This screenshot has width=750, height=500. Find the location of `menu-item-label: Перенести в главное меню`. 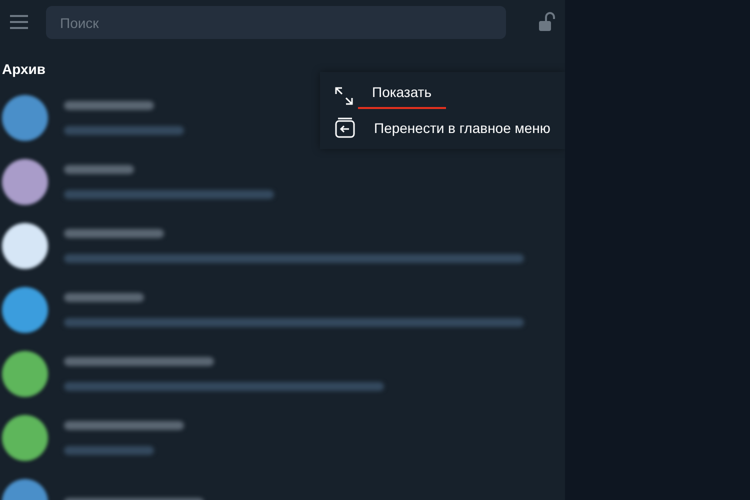

menu-item-label: Перенести в главное меню is located at coordinates (462, 128).